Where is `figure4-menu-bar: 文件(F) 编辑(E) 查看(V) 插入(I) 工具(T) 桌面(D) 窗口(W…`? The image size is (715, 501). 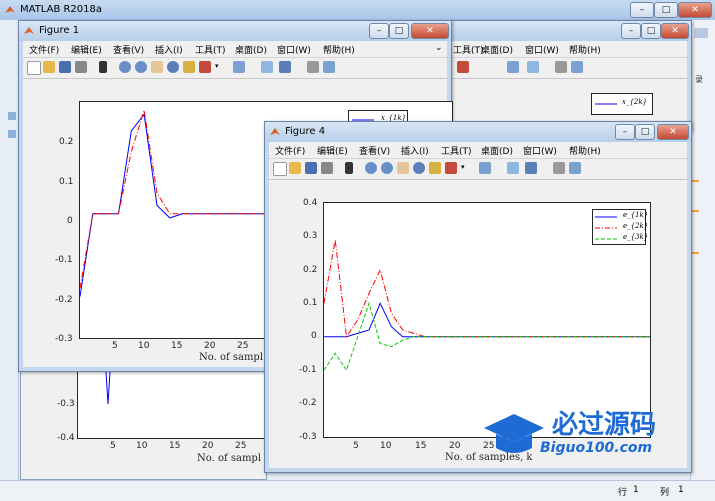
figure4-menu-bar: 文件(F) 编辑(E) 查看(V) 插入(I) 工具(T) 桌面(D) 窗口(W… is located at coordinates (478, 150).